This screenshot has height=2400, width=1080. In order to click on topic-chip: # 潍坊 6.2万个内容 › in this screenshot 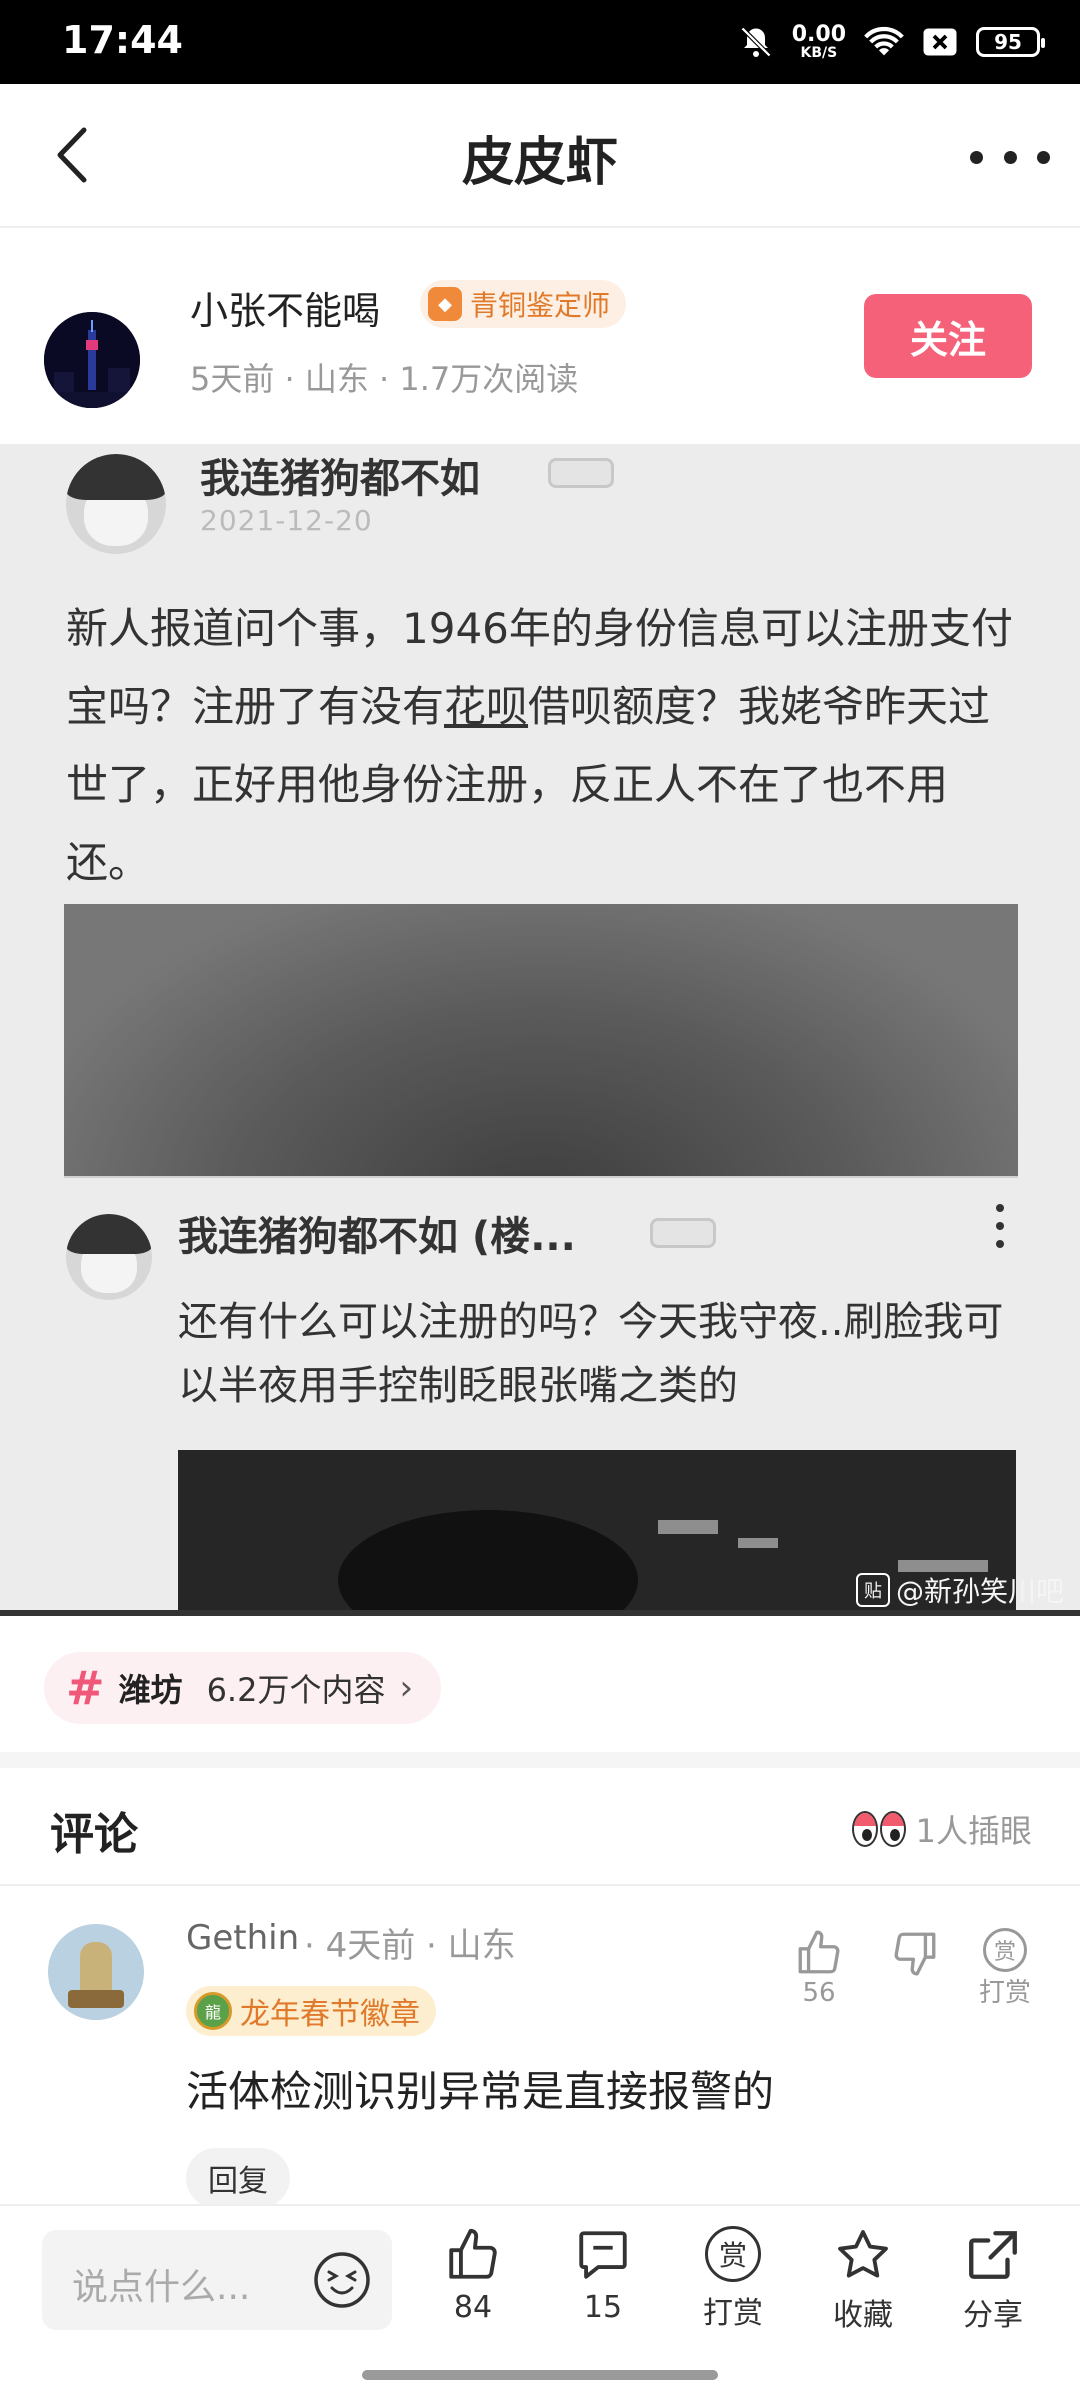, I will do `click(243, 1688)`.